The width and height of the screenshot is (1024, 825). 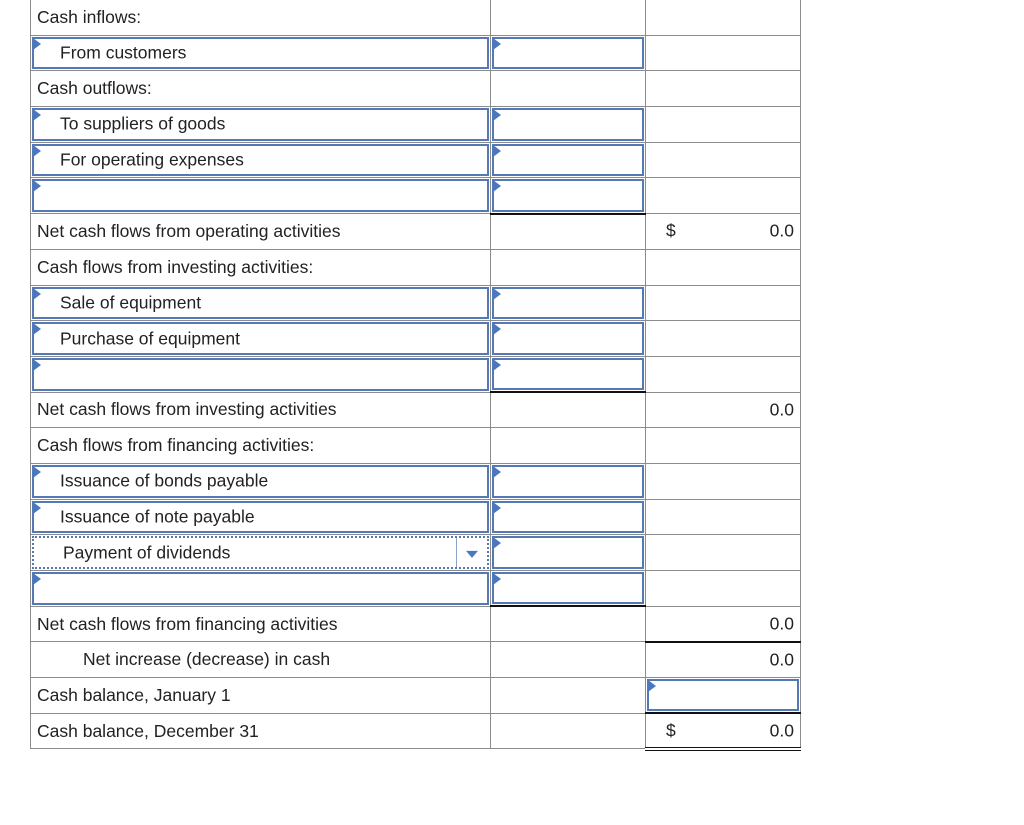 I want to click on row-cash-inflows-header: Cash inflows:, so click(x=415, y=18).